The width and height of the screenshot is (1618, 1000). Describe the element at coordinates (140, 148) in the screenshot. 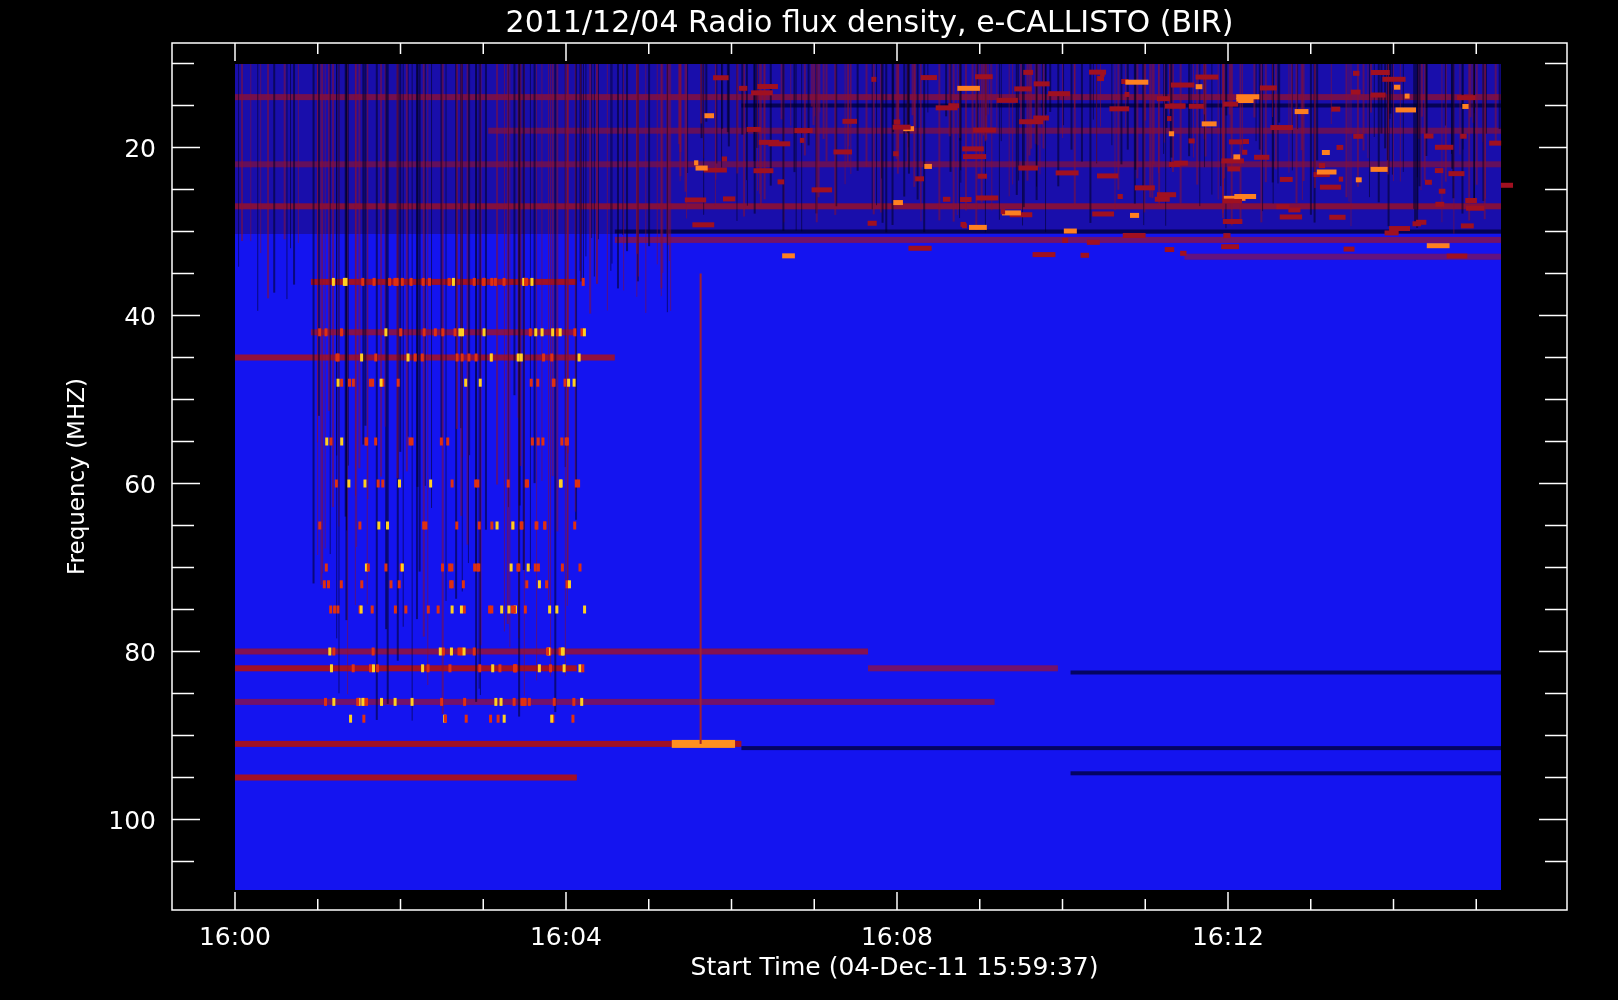

I see `y-tick-label: 20` at that location.